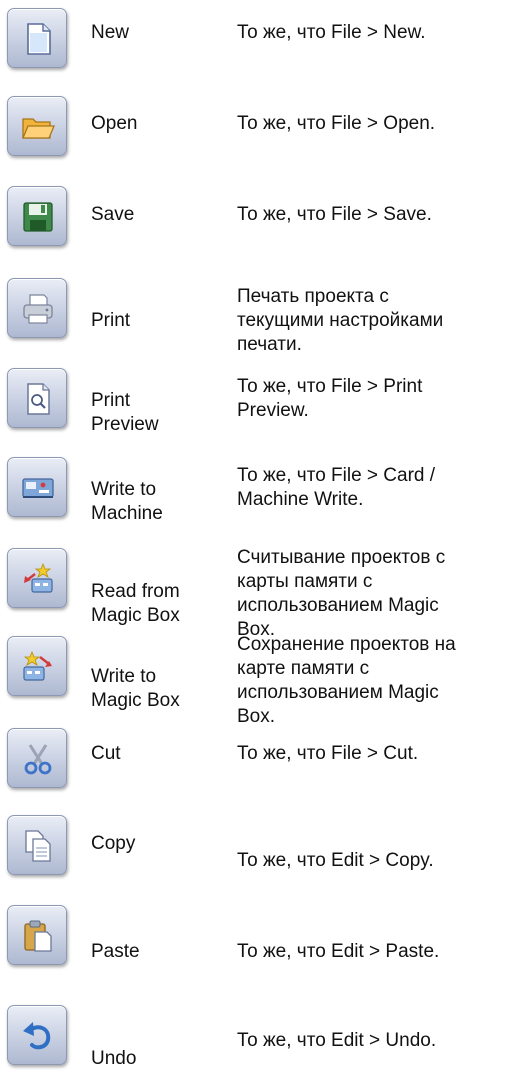 The width and height of the screenshot is (515, 1079). I want to click on paste-icon, so click(38, 936).